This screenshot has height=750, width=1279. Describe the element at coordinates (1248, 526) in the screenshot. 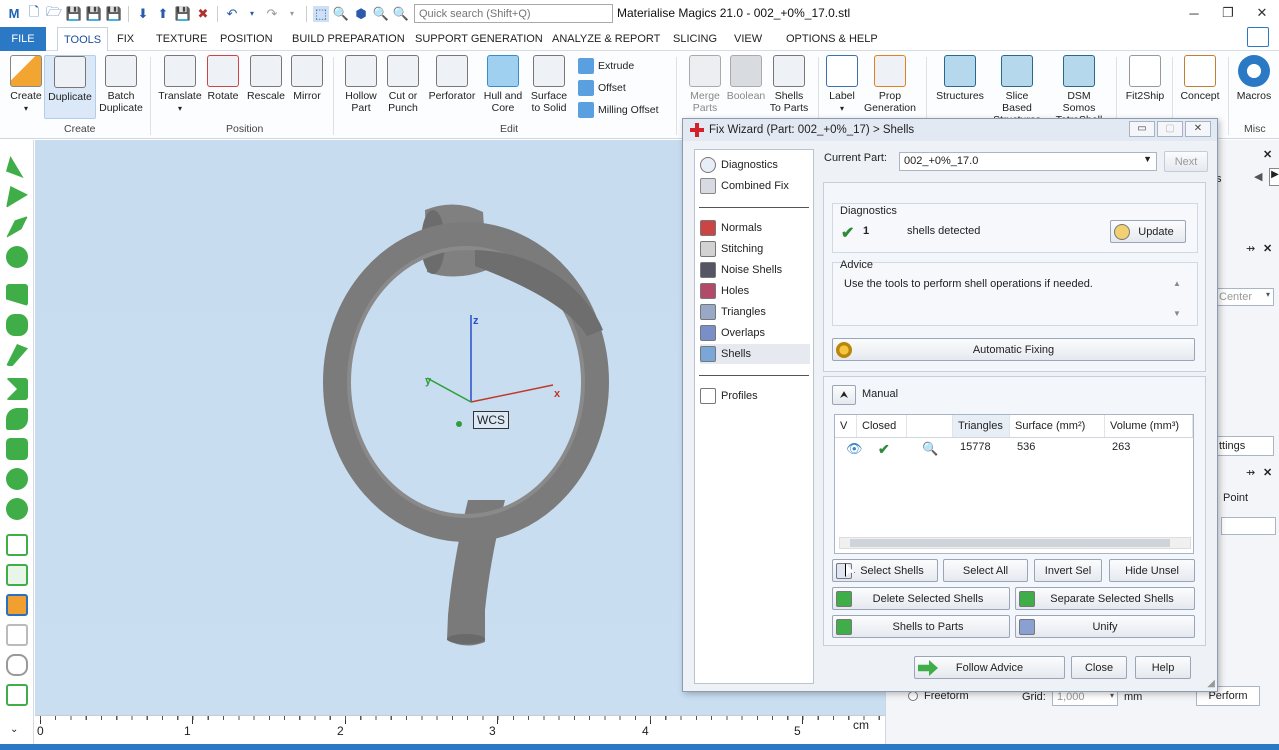

I see `point-input` at that location.